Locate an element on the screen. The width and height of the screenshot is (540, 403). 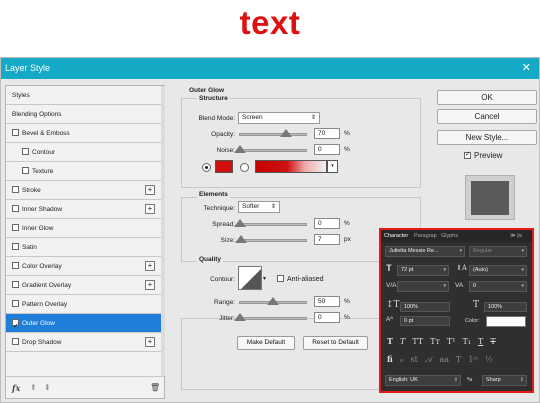
close-icon: ✕ is located at coordinates (526, 67).